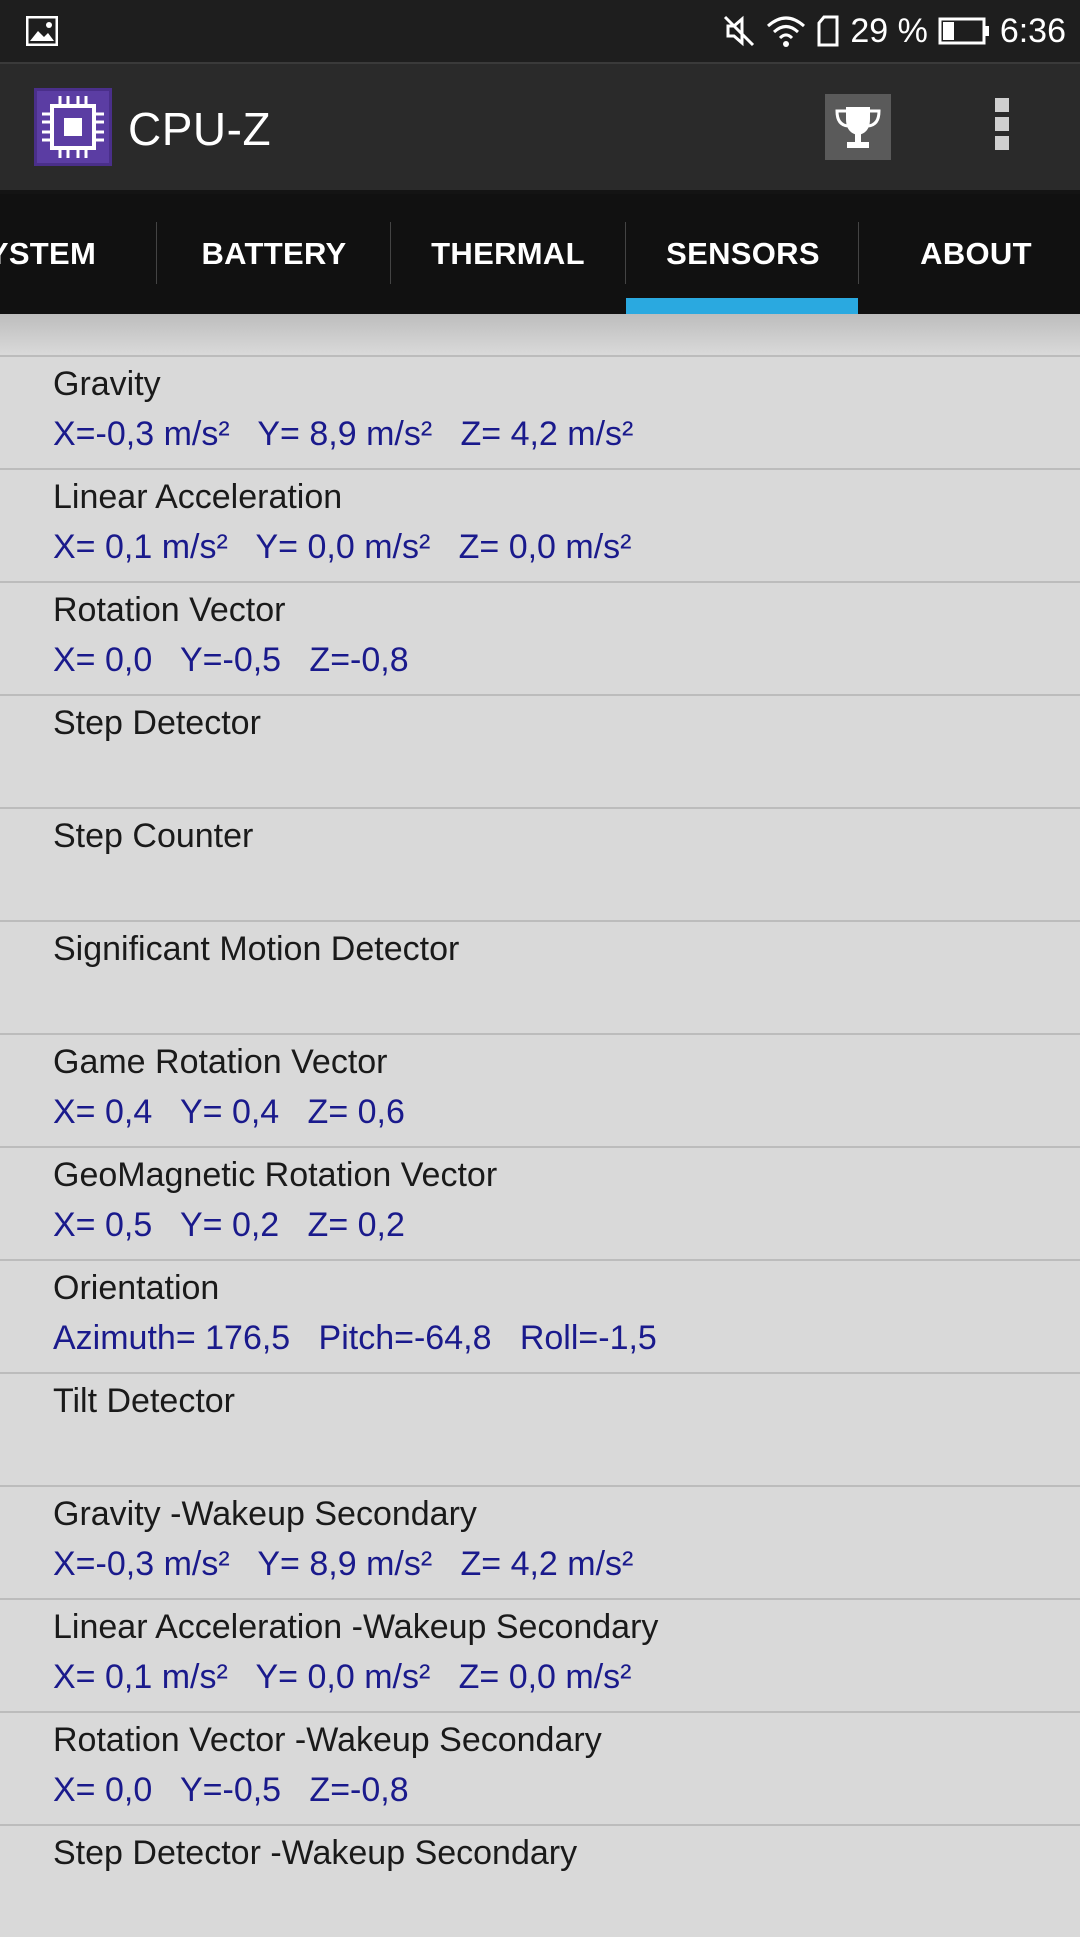 This screenshot has height=1937, width=1080. I want to click on wifi-icon, so click(786, 31).